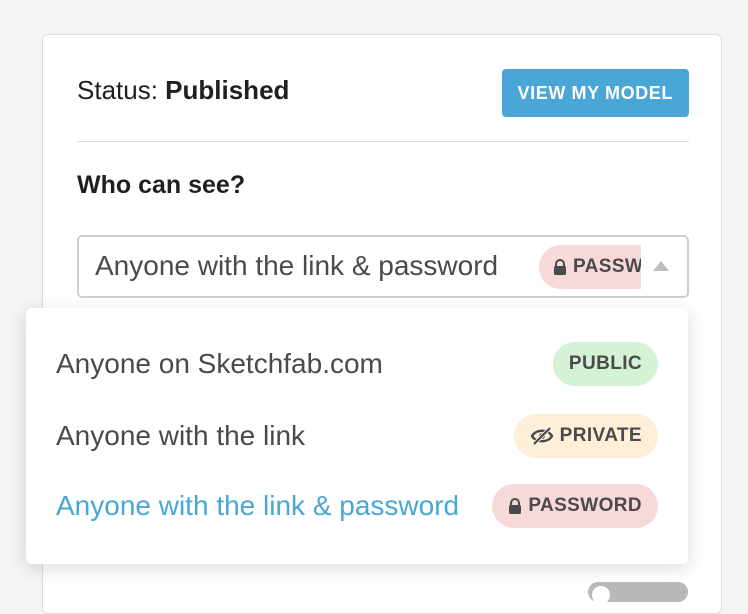 This screenshot has height=614, width=748. I want to click on option-label: Anyone with the link, so click(181, 435).